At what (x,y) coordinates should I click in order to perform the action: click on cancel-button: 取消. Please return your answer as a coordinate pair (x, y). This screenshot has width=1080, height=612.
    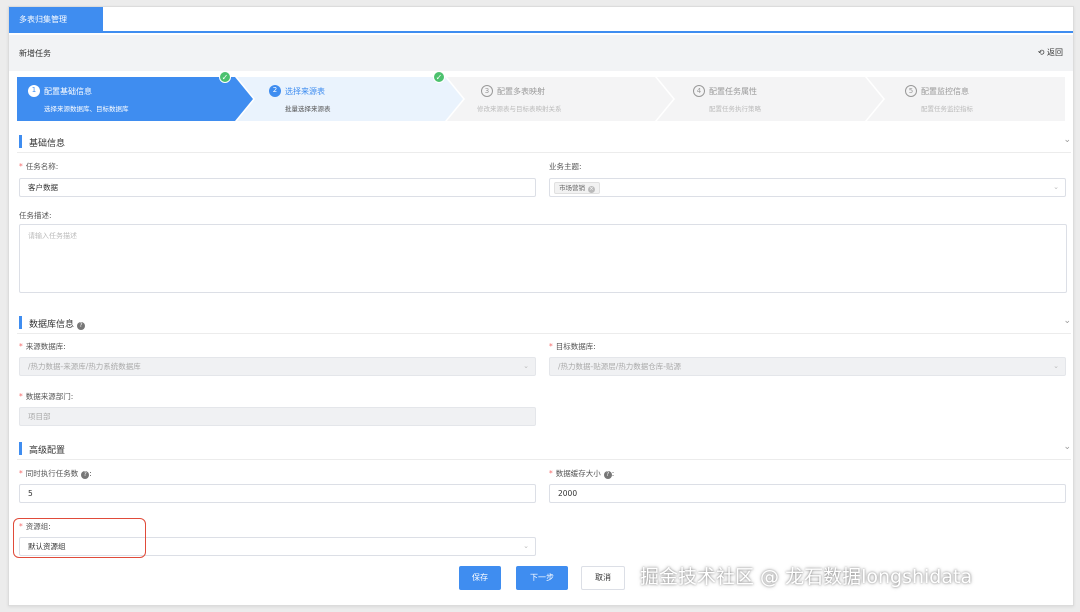
    Looking at the image, I should click on (603, 578).